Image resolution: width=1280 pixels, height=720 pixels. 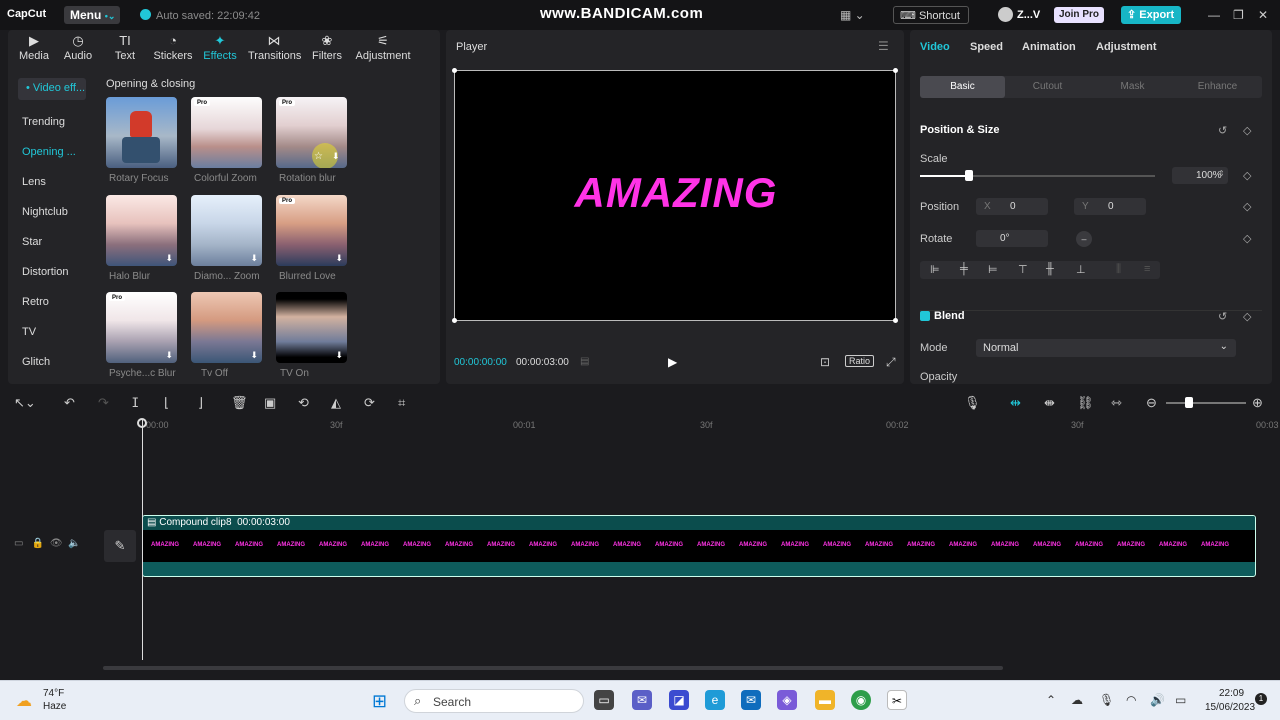 What do you see at coordinates (43, 122) in the screenshot?
I see `category-item: Trending` at bounding box center [43, 122].